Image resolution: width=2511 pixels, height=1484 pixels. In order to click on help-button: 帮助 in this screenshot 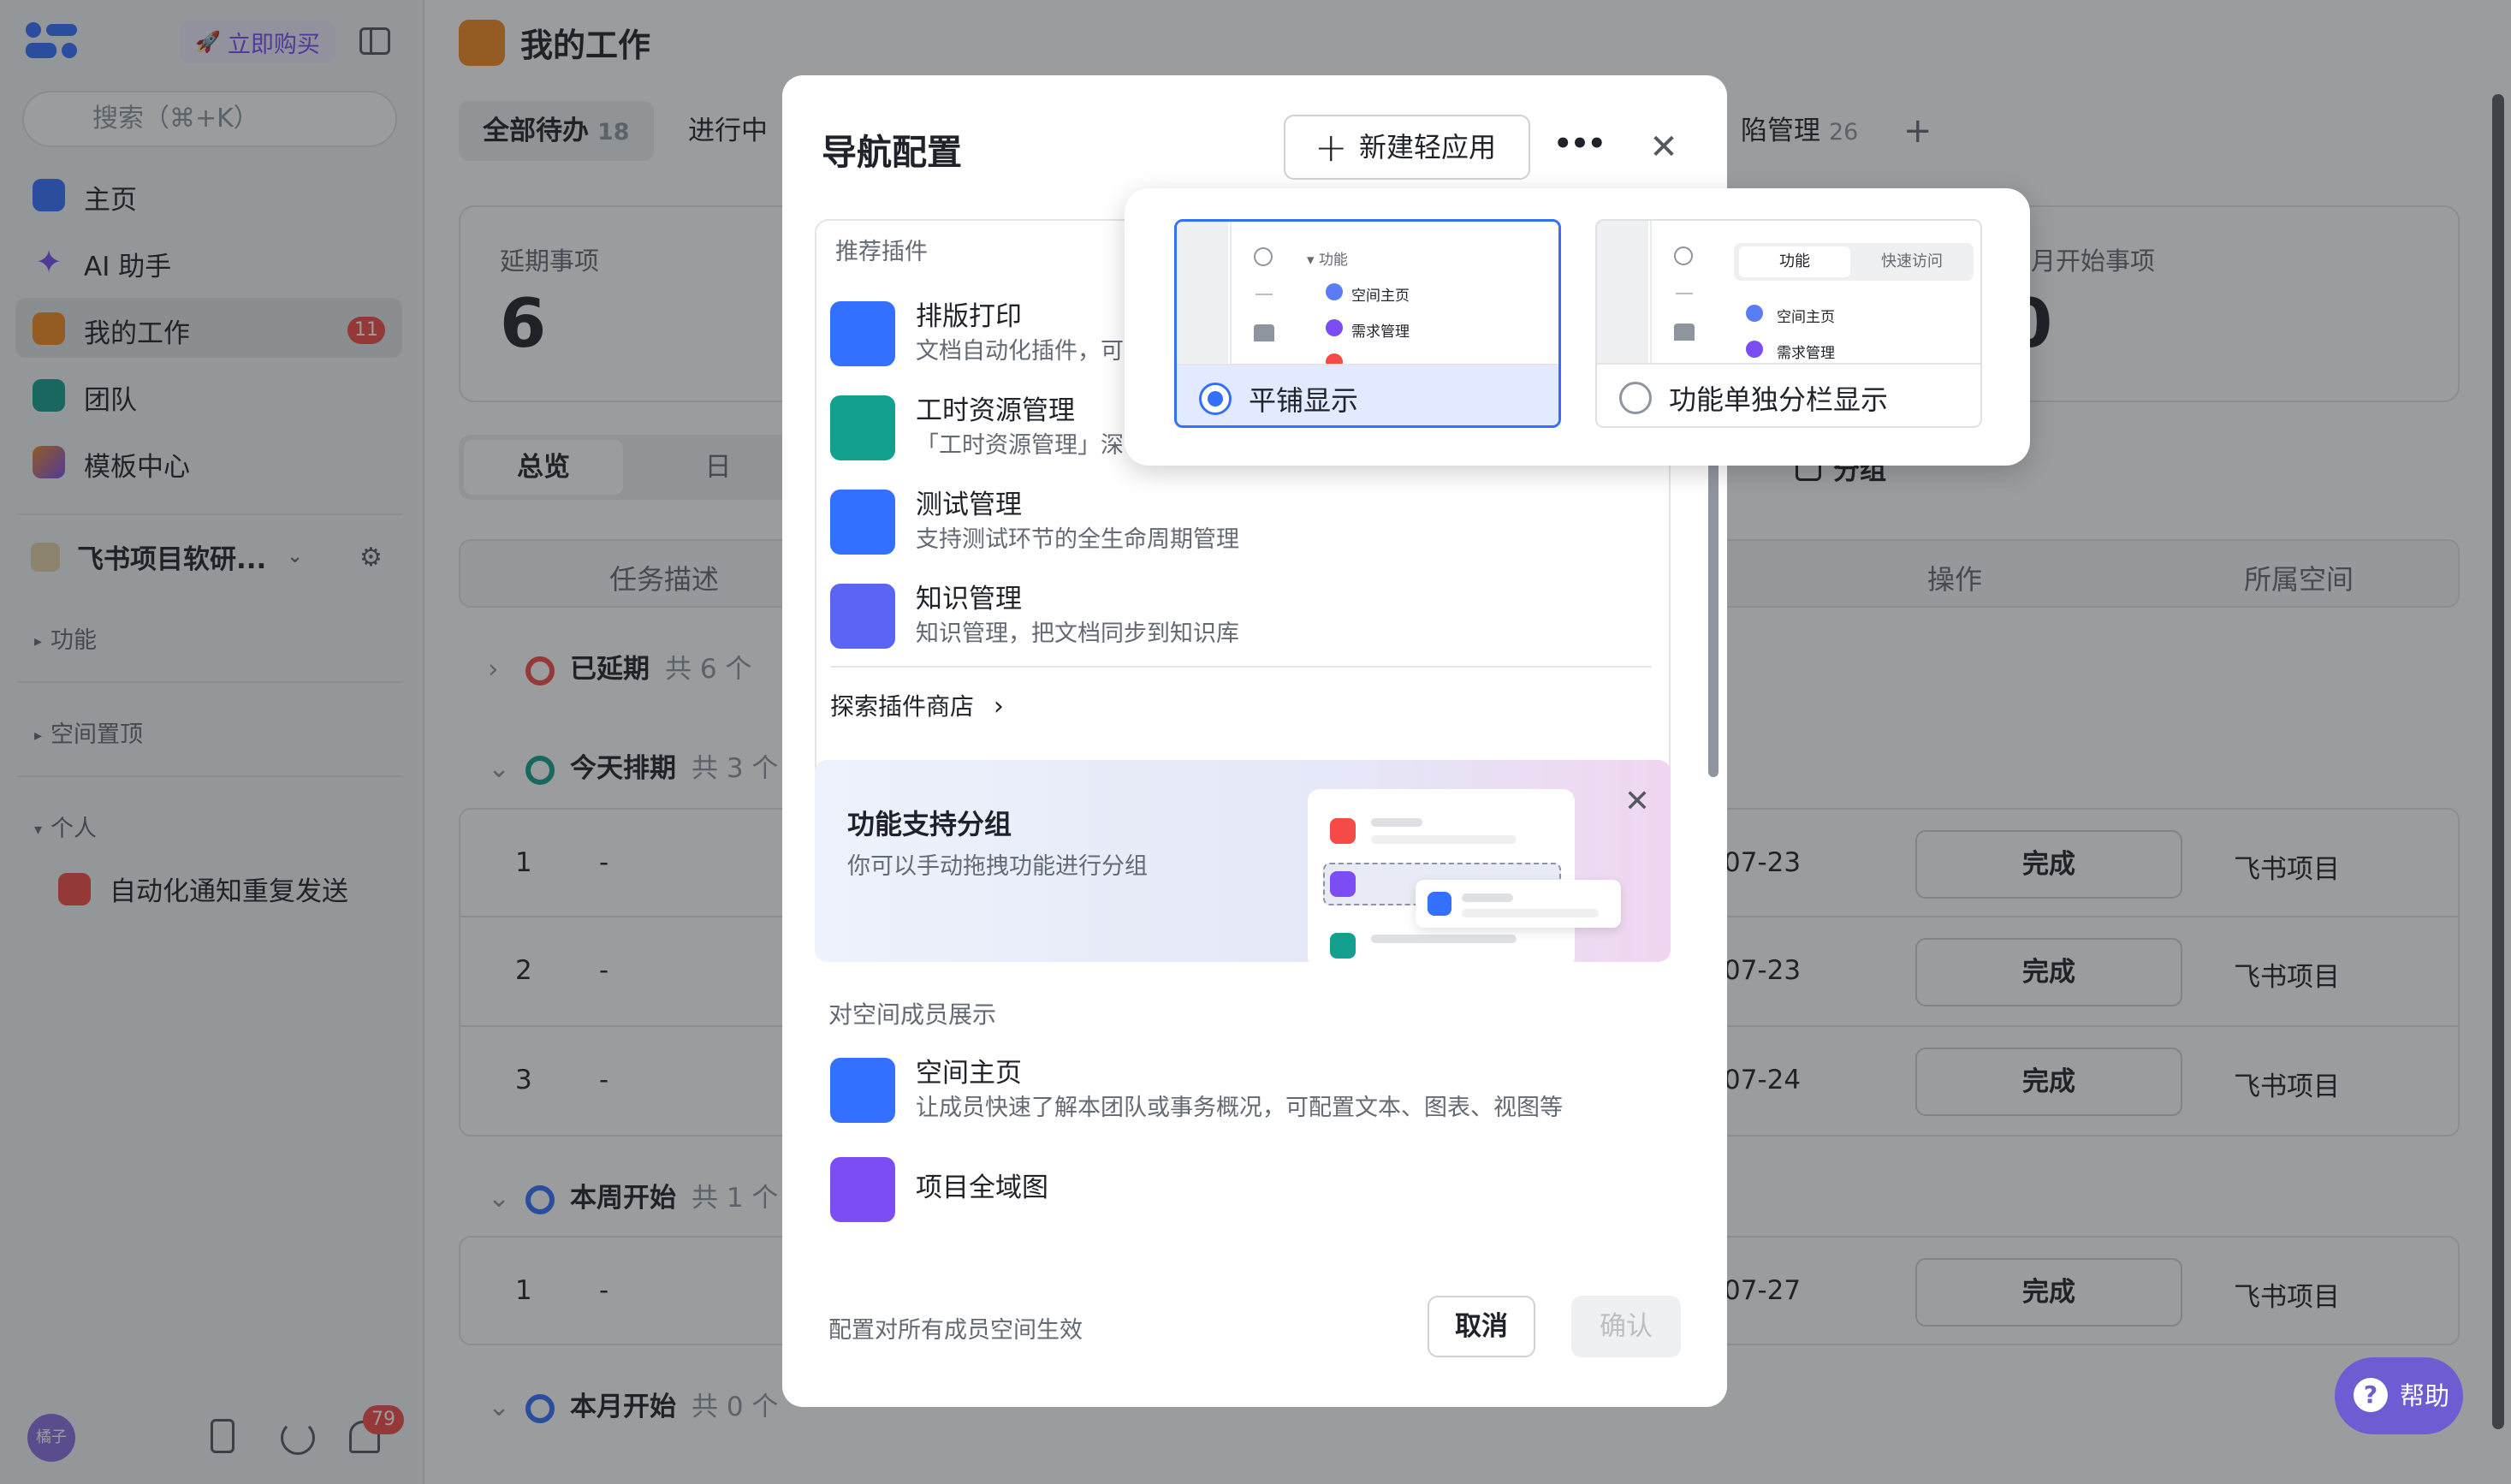, I will do `click(2399, 1396)`.